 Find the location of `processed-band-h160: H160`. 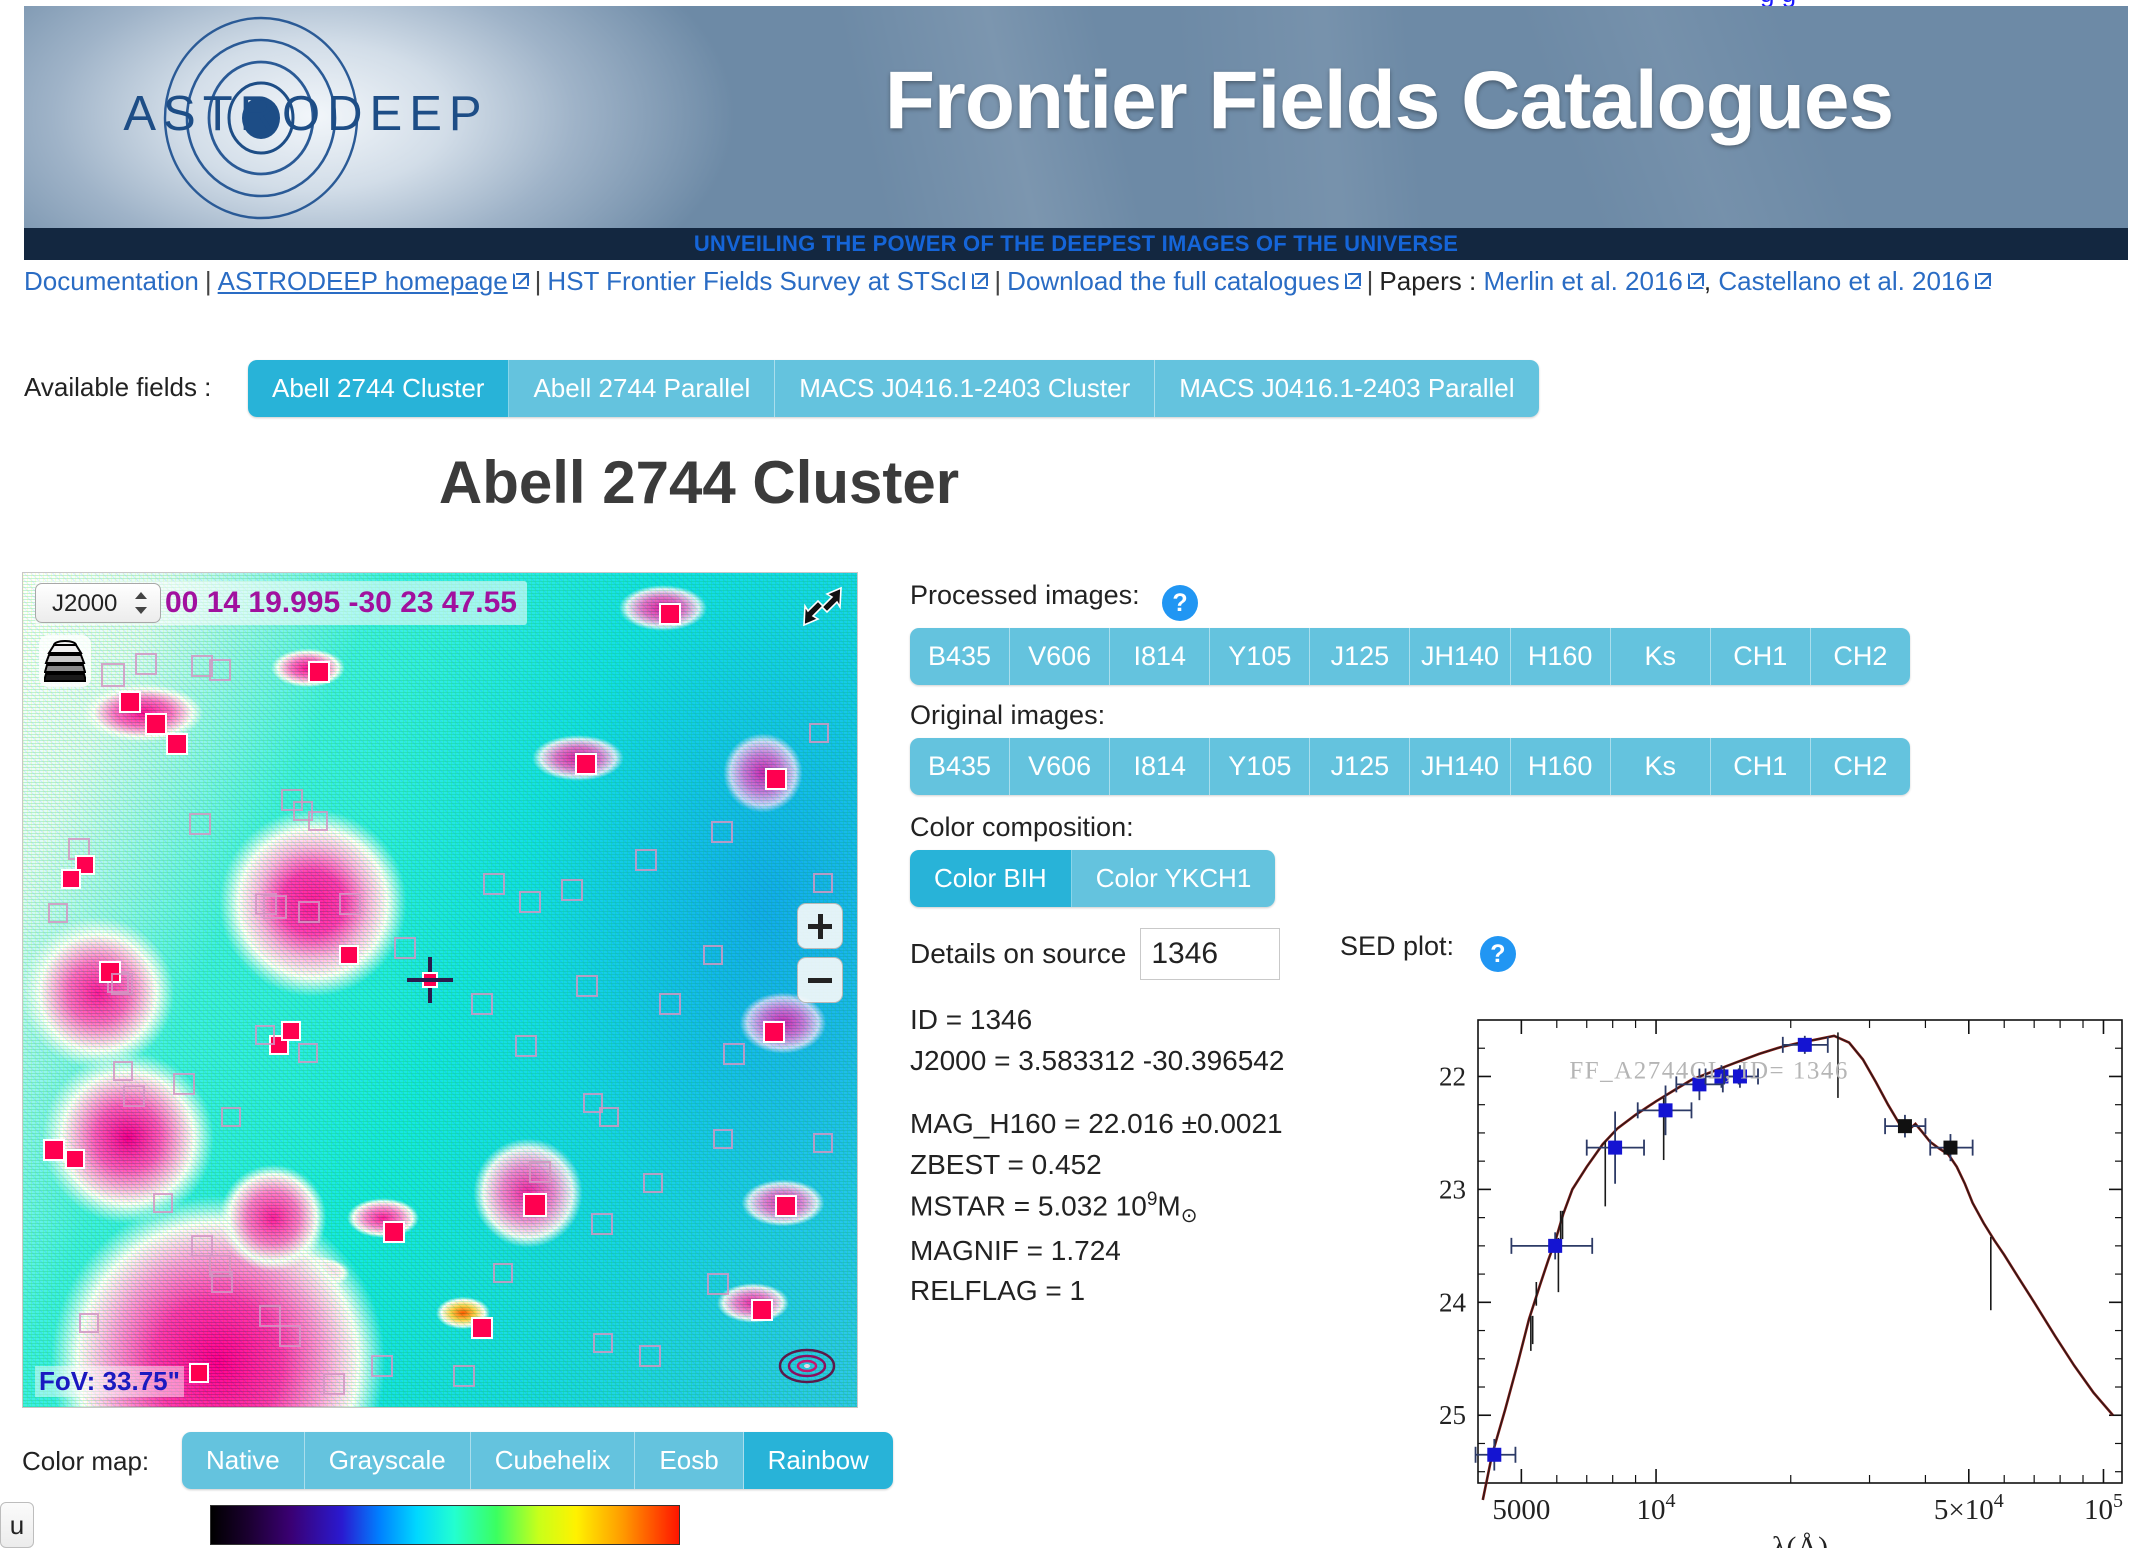

processed-band-h160: H160 is located at coordinates (1560, 656).